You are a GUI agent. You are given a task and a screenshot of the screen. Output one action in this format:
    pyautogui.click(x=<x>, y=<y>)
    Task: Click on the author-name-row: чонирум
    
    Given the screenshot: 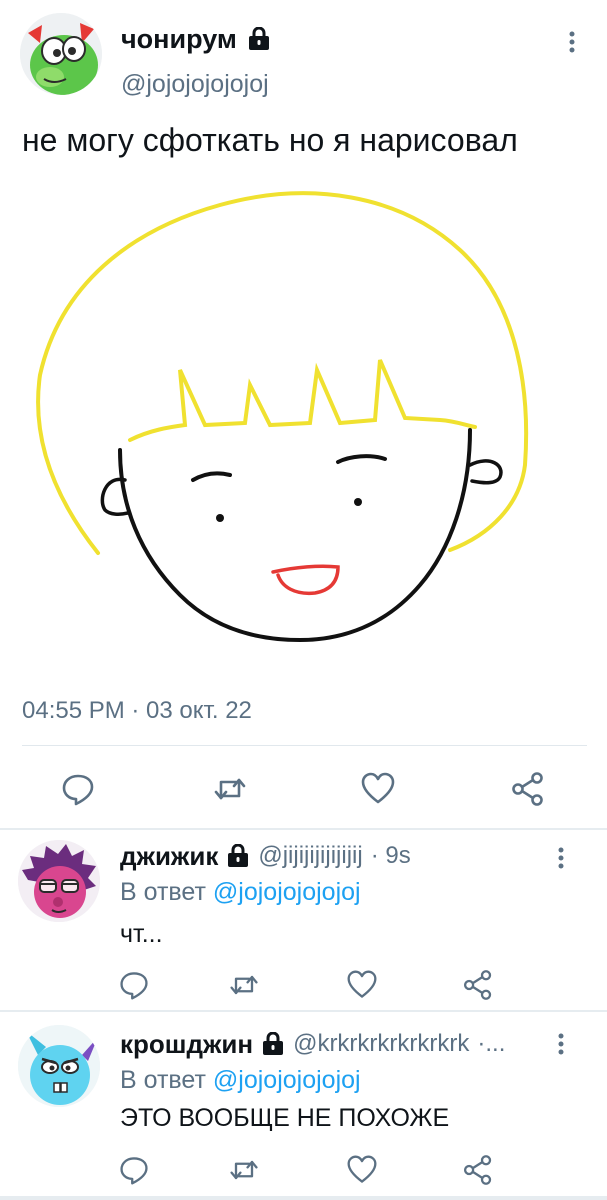 What is the action you would take?
    pyautogui.click(x=196, y=39)
    